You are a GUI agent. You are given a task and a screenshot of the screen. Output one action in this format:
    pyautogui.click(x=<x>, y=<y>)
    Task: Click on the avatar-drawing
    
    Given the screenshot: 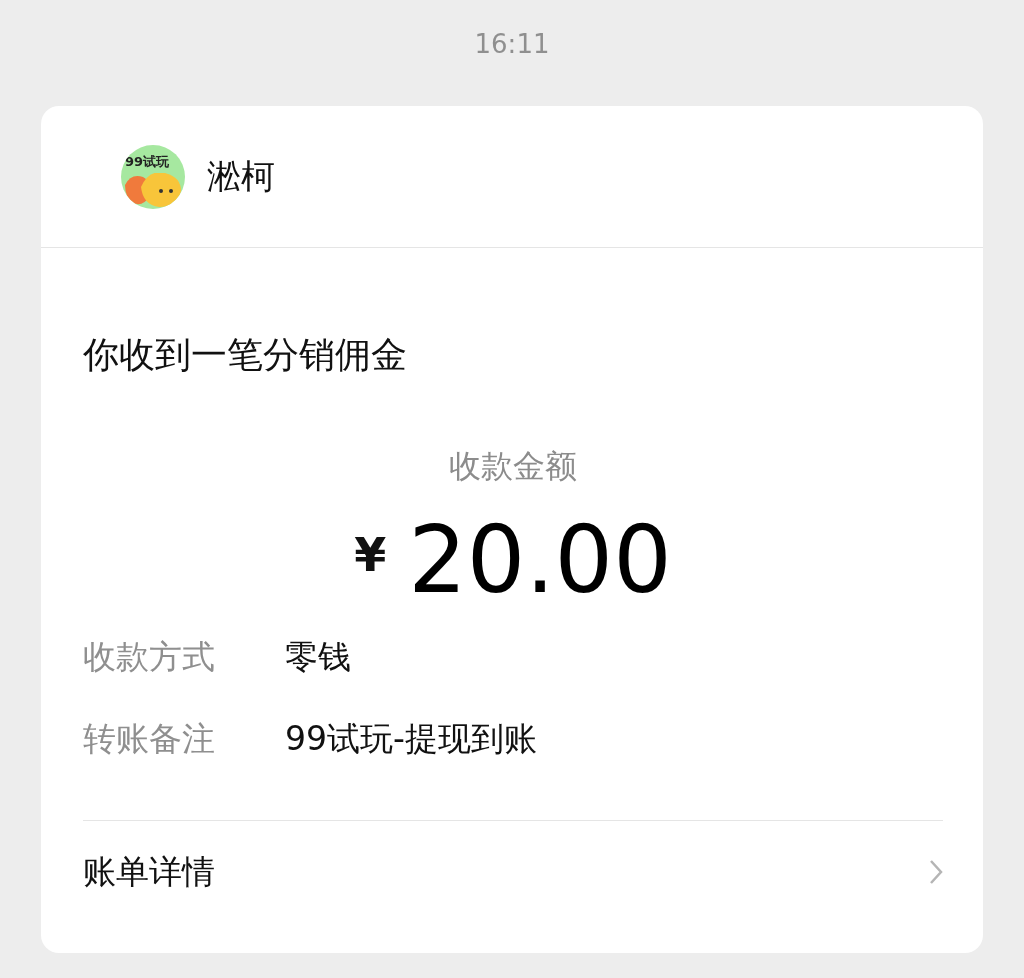 What is the action you would take?
    pyautogui.click(x=153, y=189)
    